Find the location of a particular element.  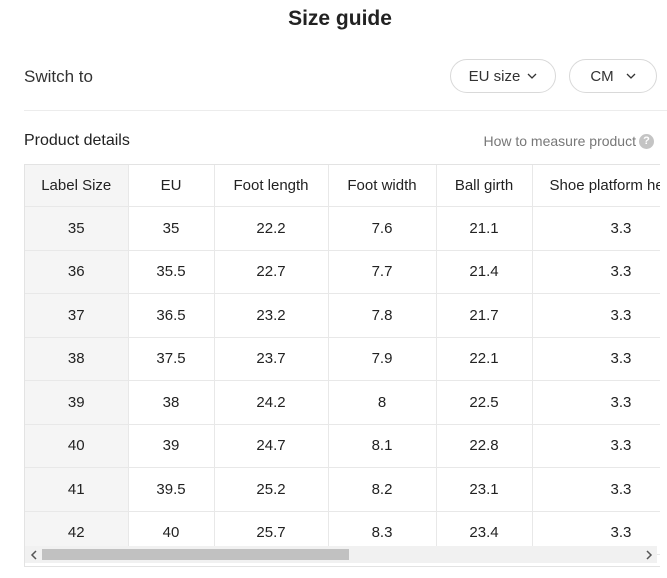

scrollbar-thumb is located at coordinates (195, 554).